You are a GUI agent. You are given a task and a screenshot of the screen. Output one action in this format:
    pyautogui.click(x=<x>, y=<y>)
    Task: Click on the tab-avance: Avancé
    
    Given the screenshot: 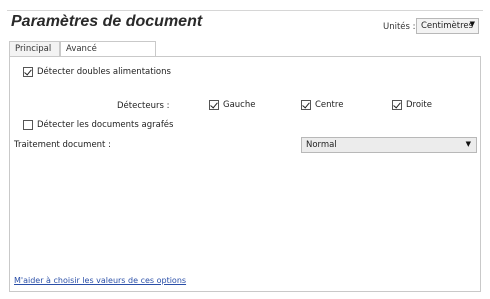 What is the action you would take?
    pyautogui.click(x=108, y=49)
    